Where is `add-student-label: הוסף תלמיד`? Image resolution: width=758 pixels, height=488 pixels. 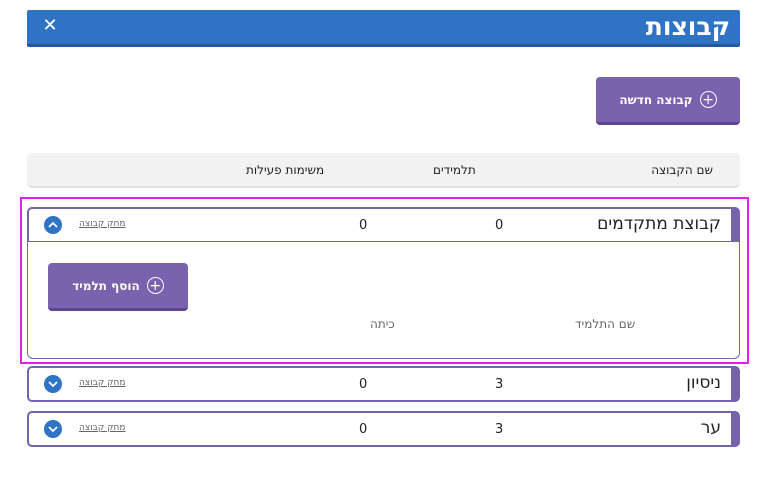 add-student-label: הוסף תלמיד is located at coordinates (106, 285).